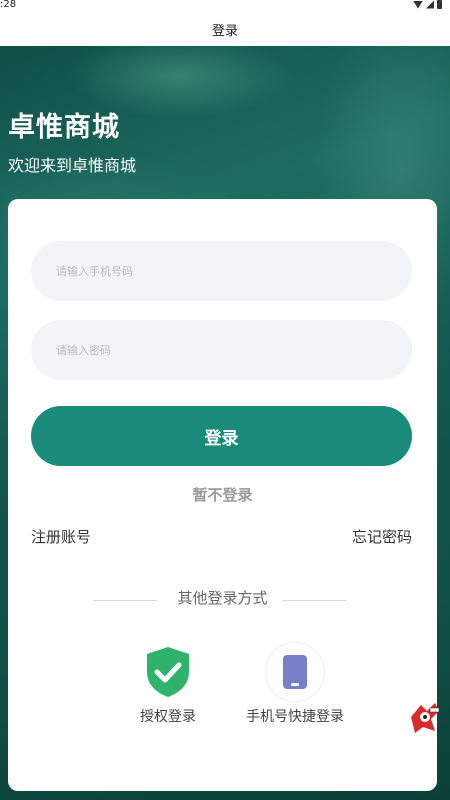  I want to click on skip-login-link: 暂不登录, so click(222, 494).